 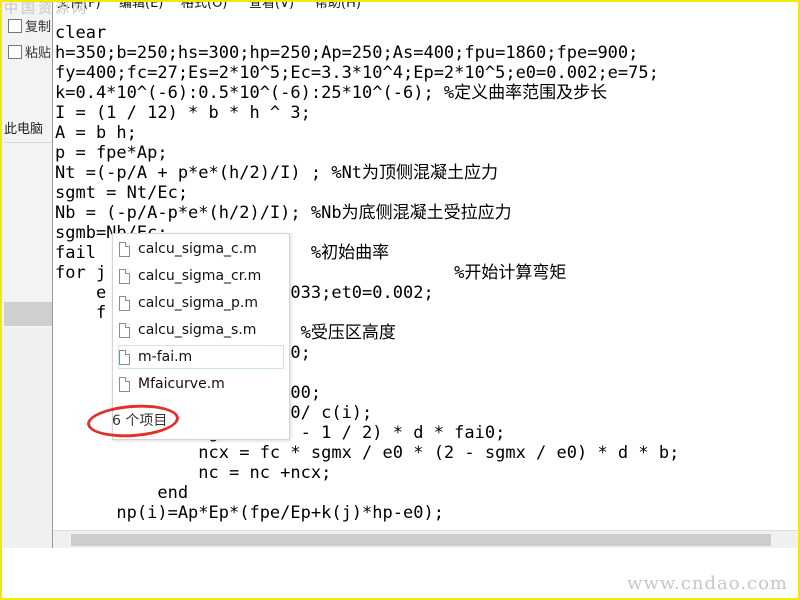 What do you see at coordinates (201, 357) in the screenshot?
I see `file-item-m-fai: m-fai.m` at bounding box center [201, 357].